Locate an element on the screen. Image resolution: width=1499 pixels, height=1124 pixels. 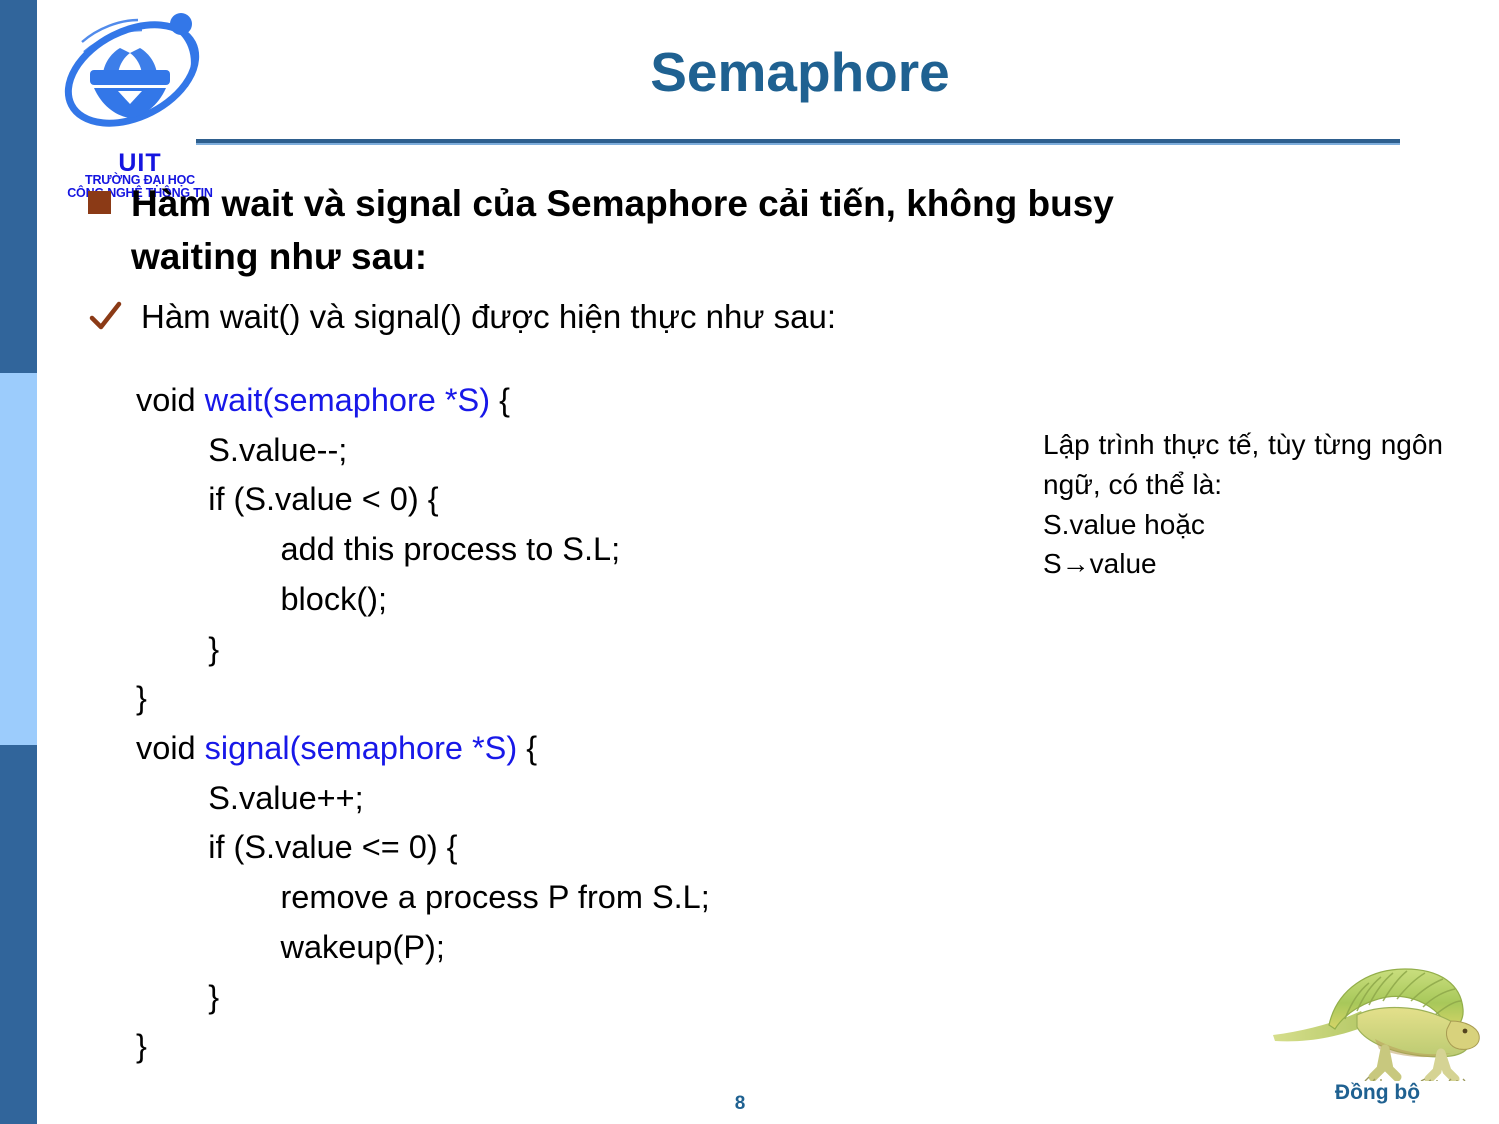
side-note-option-1: S.value hoặc is located at coordinates (1124, 524).